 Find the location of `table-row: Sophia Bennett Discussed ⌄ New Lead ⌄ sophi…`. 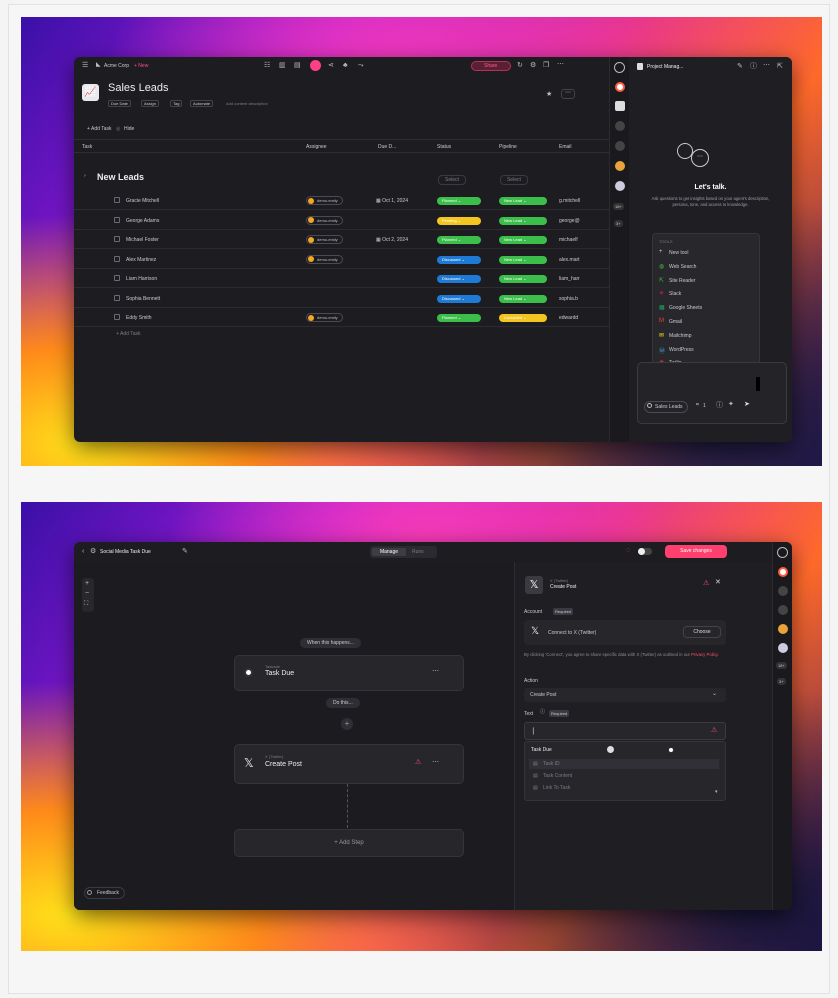

table-row: Sophia Bennett Discussed ⌄ New Lead ⌄ sophi… is located at coordinates (341, 298).